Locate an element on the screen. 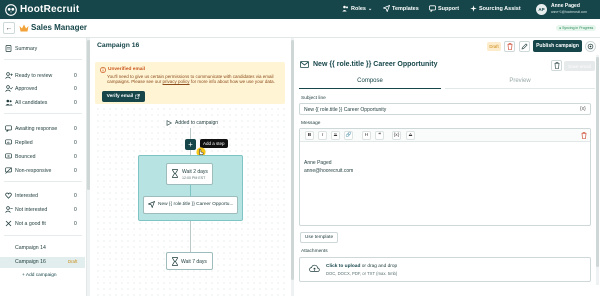 This screenshot has width=600, height=296. editor-body: Anne Paged anne@hoorecruit.com is located at coordinates (328, 167).